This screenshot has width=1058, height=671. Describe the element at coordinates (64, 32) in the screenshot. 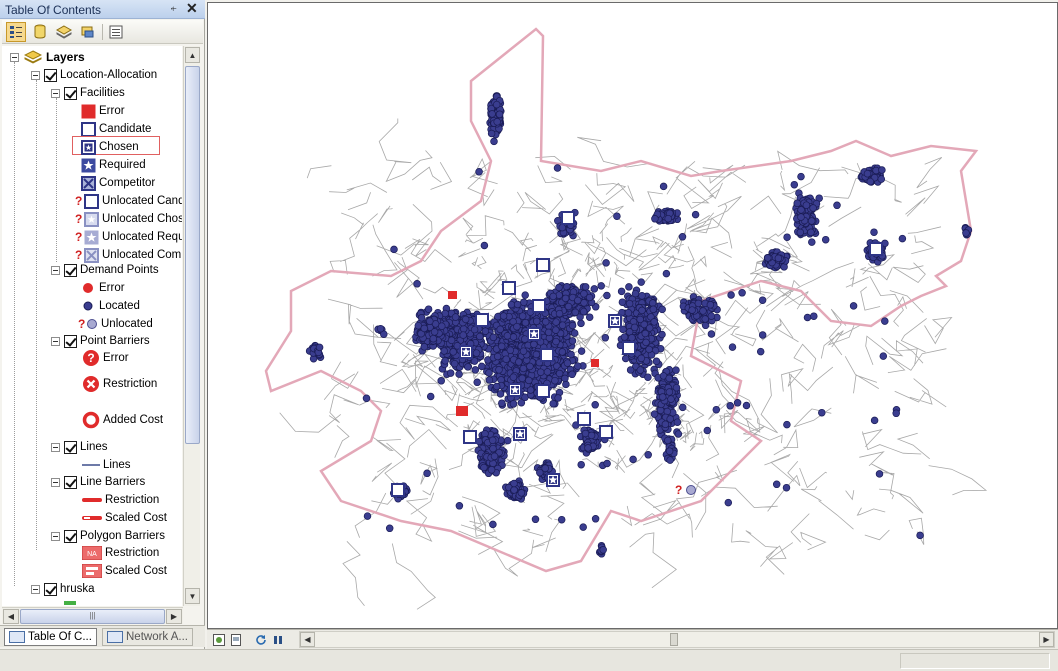

I see `list-by-visibility-button` at that location.